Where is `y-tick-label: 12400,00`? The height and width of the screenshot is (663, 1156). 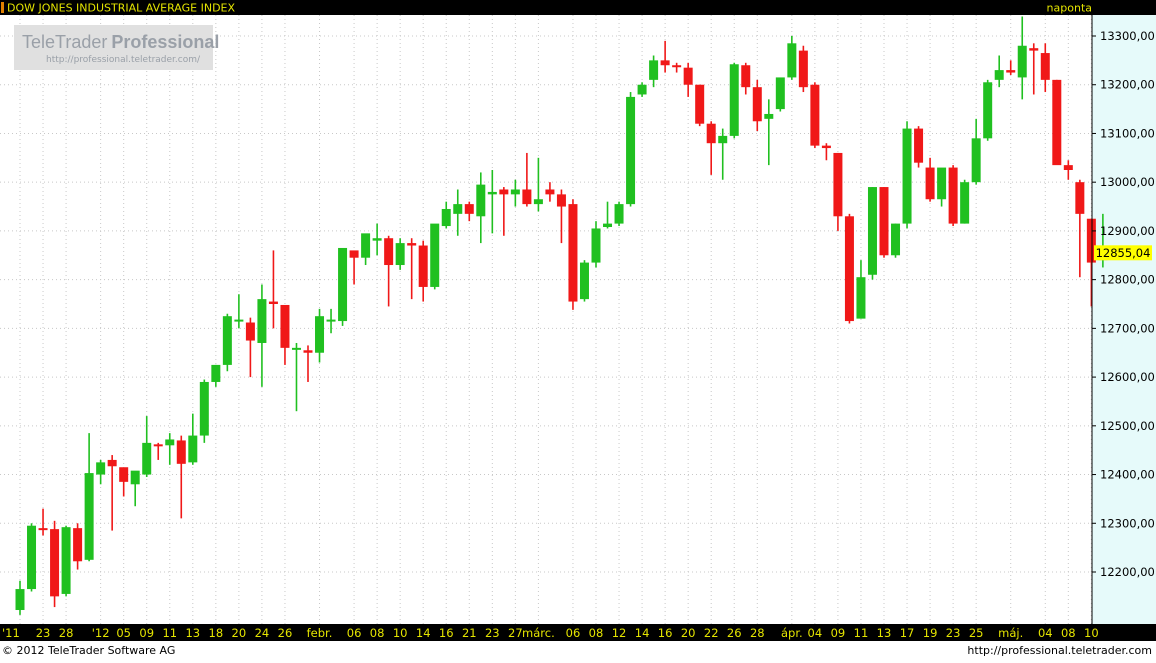 y-tick-label: 12400,00 is located at coordinates (1127, 475).